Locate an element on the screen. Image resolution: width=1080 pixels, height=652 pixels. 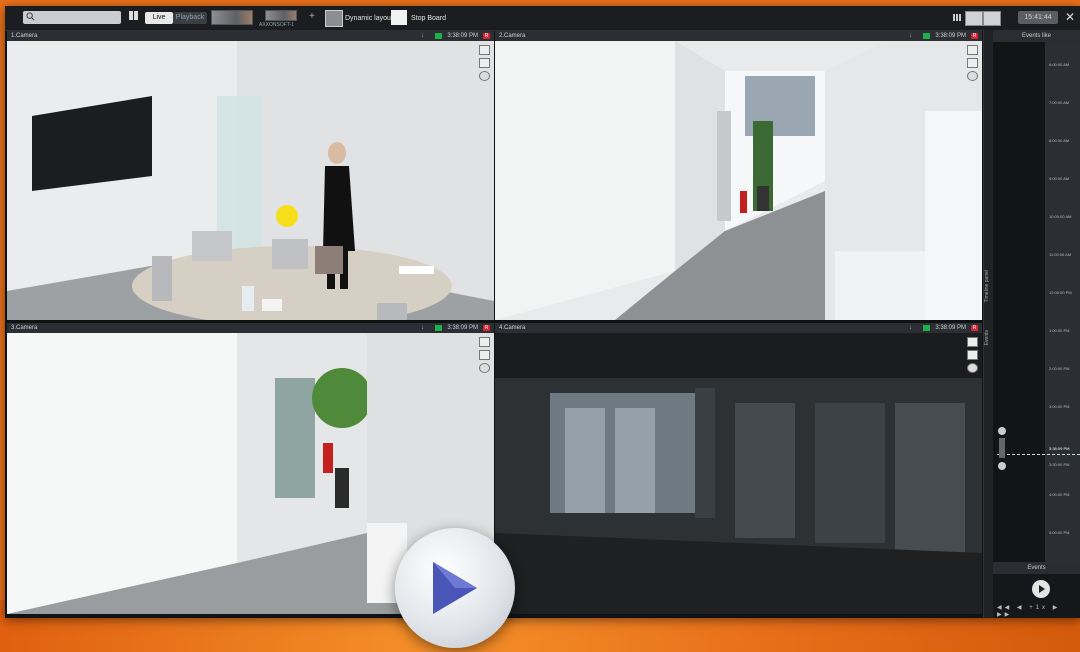
time-label: 7:00:00 AM is located at coordinates (1059, 102).